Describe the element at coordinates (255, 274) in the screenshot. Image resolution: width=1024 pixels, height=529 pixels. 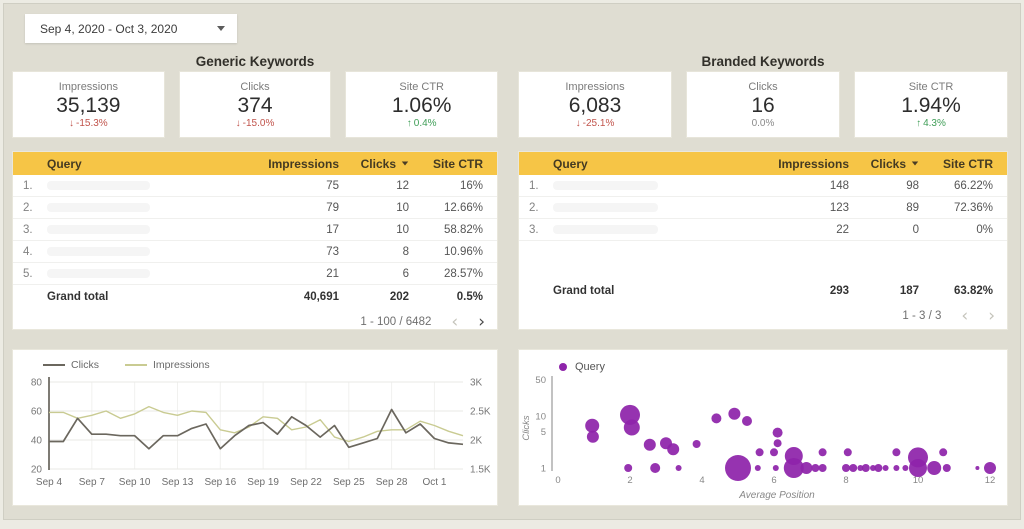
I see `table-row: 5. 21 6 28.57%` at that location.